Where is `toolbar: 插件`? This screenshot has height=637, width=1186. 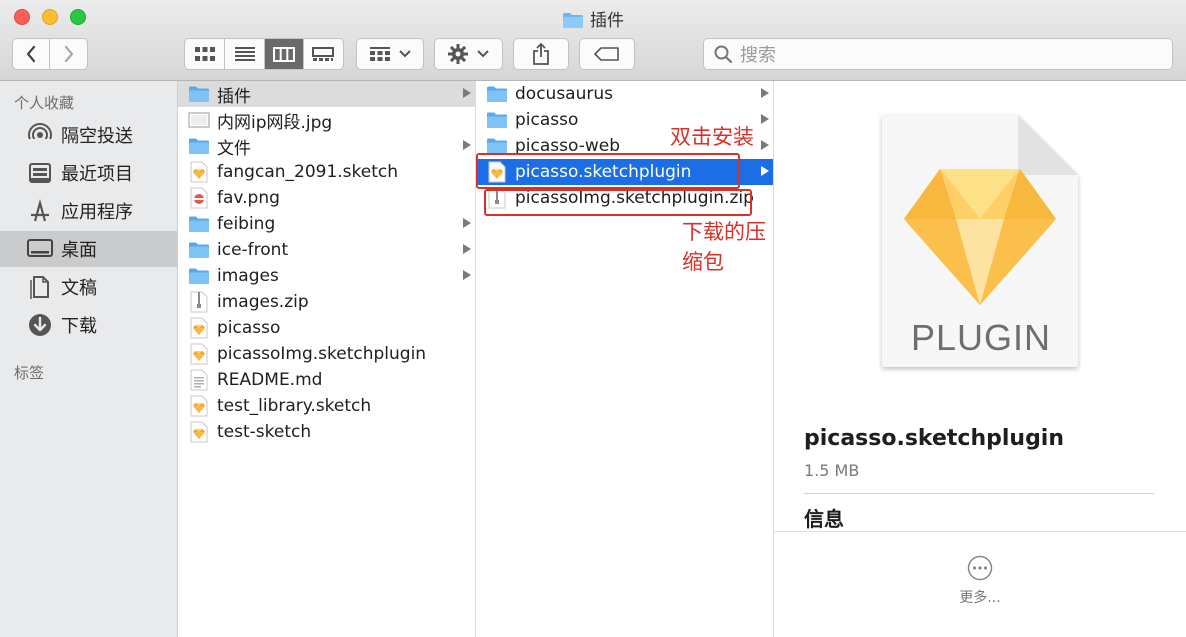
toolbar: 插件 is located at coordinates (593, 40).